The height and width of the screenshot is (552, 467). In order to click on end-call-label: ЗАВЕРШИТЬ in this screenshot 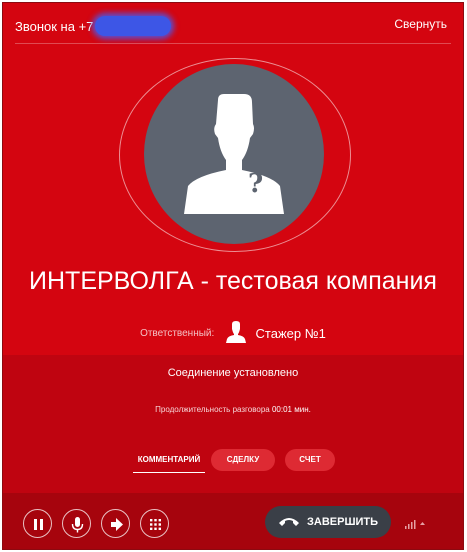, I will do `click(343, 522)`.